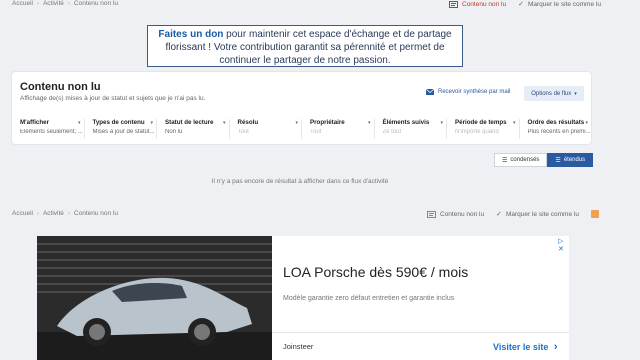  I want to click on receive-mail-button: Recevoir synthèse par mail, so click(468, 92).